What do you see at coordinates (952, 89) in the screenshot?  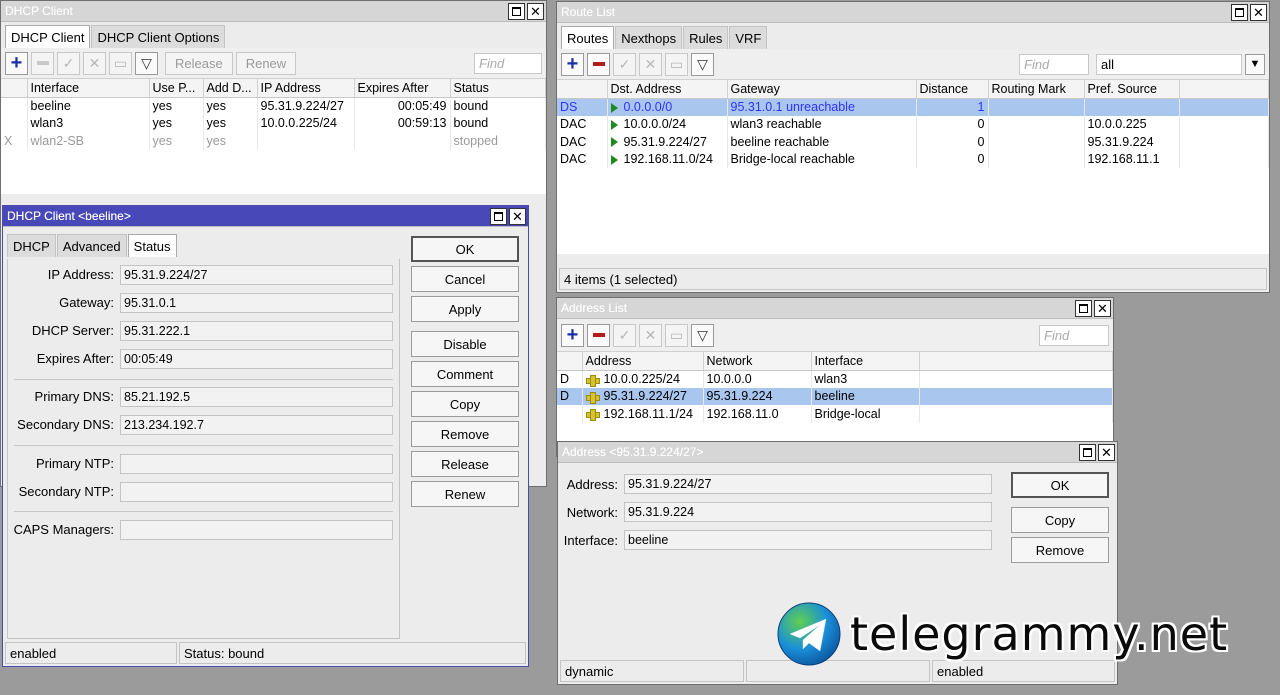 I see `col-distance: Distance` at bounding box center [952, 89].